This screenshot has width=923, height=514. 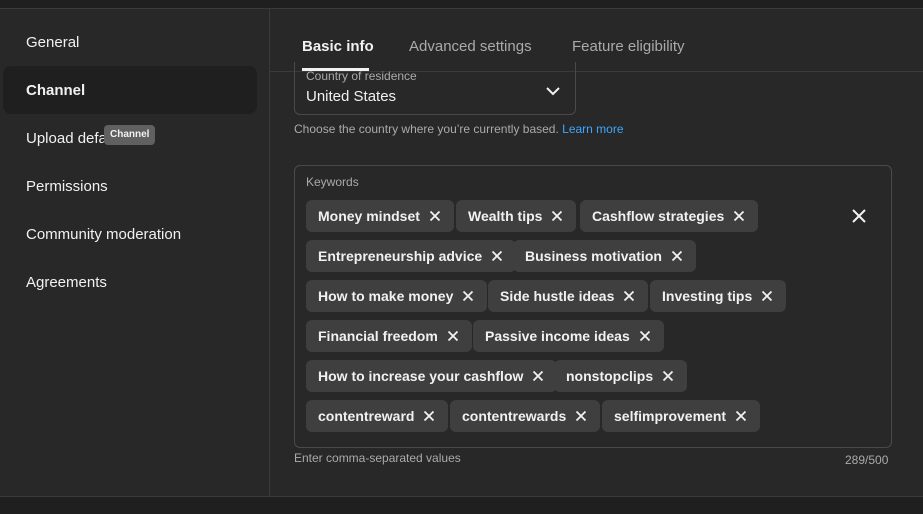 What do you see at coordinates (435, 88) in the screenshot?
I see `country-select: Country of residence United States` at bounding box center [435, 88].